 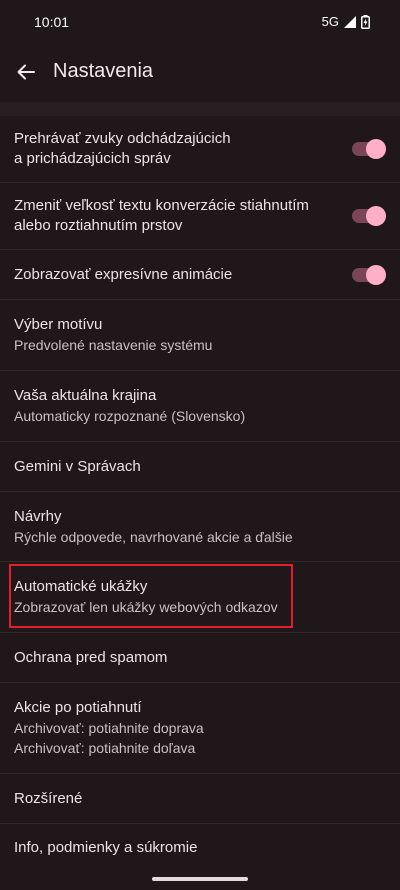 I want to click on setting-subtitle-2: Archivovať: potiahnite doľava, so click(x=105, y=748).